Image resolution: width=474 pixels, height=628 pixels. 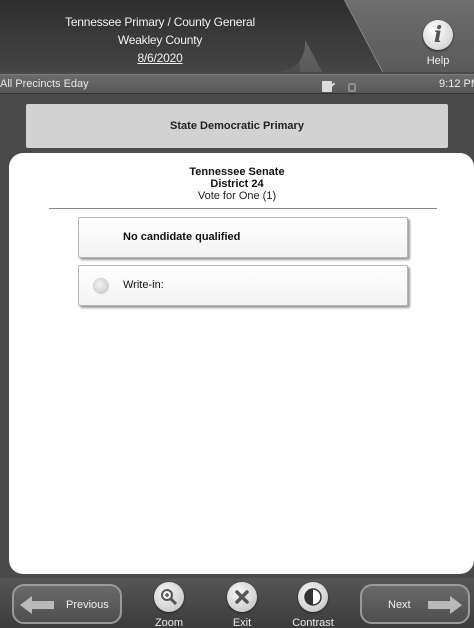 I want to click on primary-title: State Democratic Primary, so click(x=237, y=126).